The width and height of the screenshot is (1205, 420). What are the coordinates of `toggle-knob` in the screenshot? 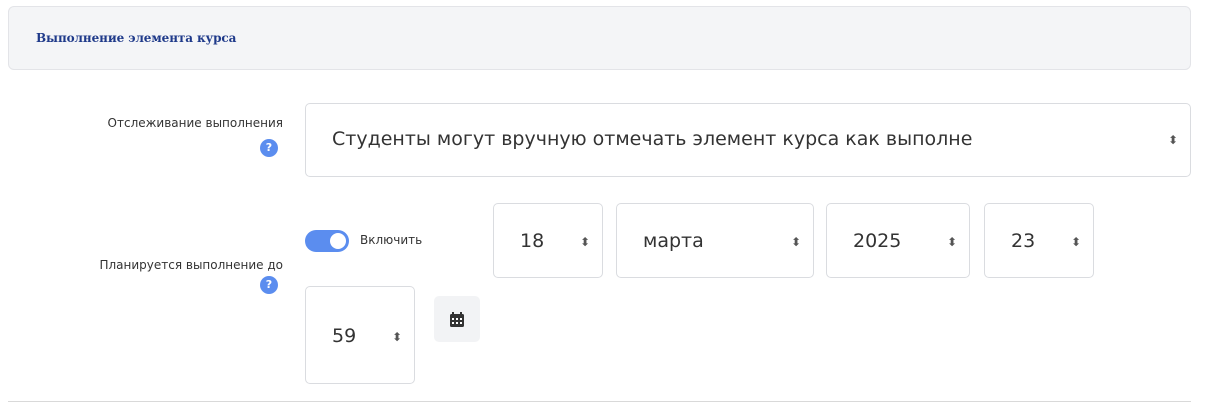 It's located at (338, 241).